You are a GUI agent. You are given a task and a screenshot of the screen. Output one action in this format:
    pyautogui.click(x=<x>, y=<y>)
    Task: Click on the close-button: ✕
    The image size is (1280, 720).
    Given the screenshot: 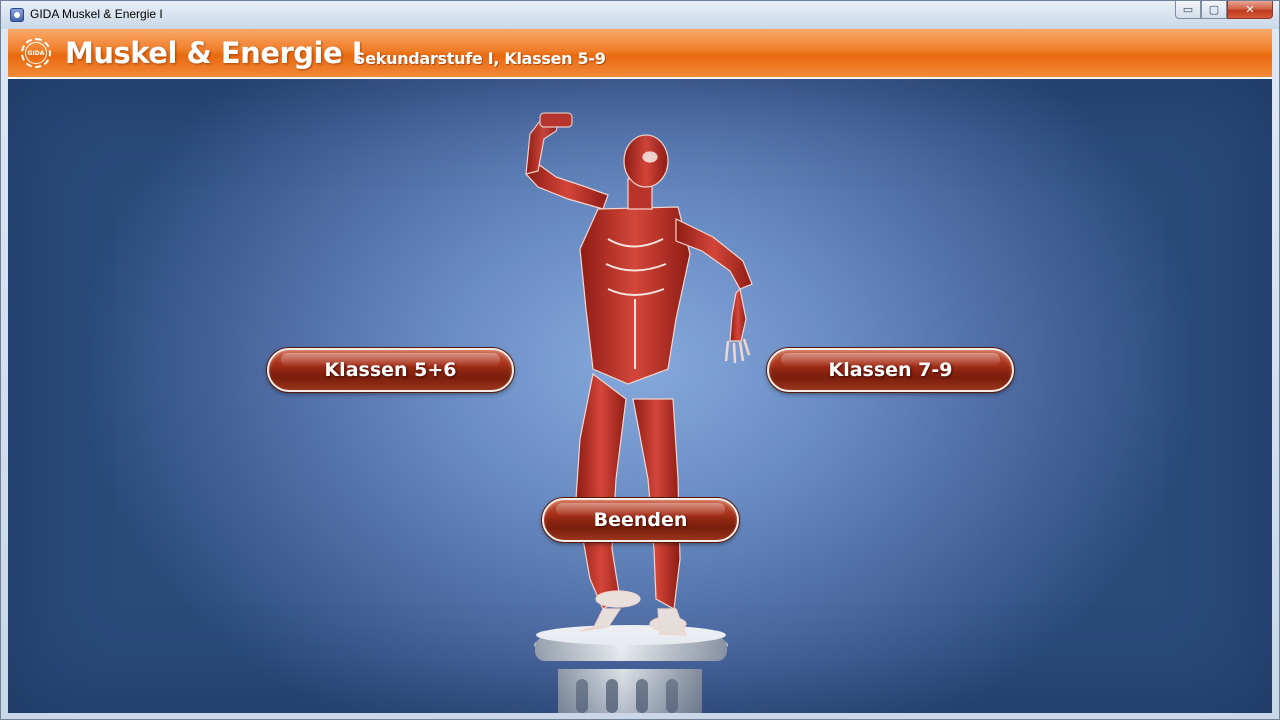 What is the action you would take?
    pyautogui.click(x=1250, y=10)
    